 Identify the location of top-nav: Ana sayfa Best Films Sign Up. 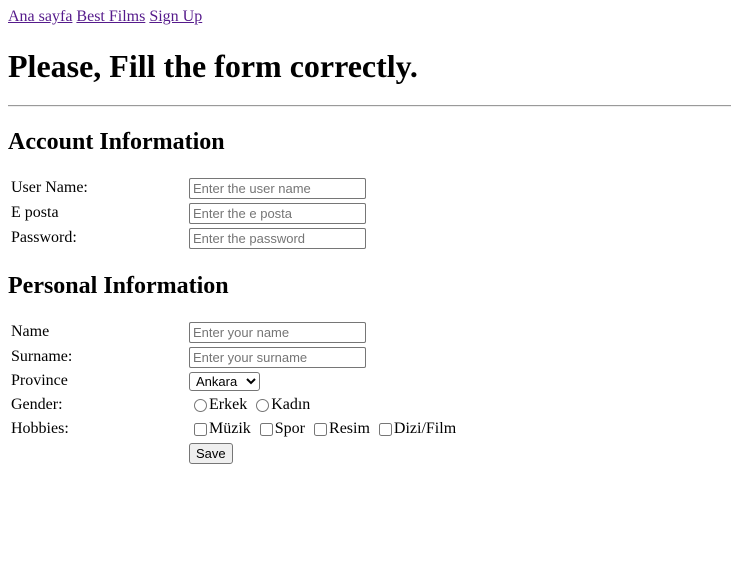
(105, 17).